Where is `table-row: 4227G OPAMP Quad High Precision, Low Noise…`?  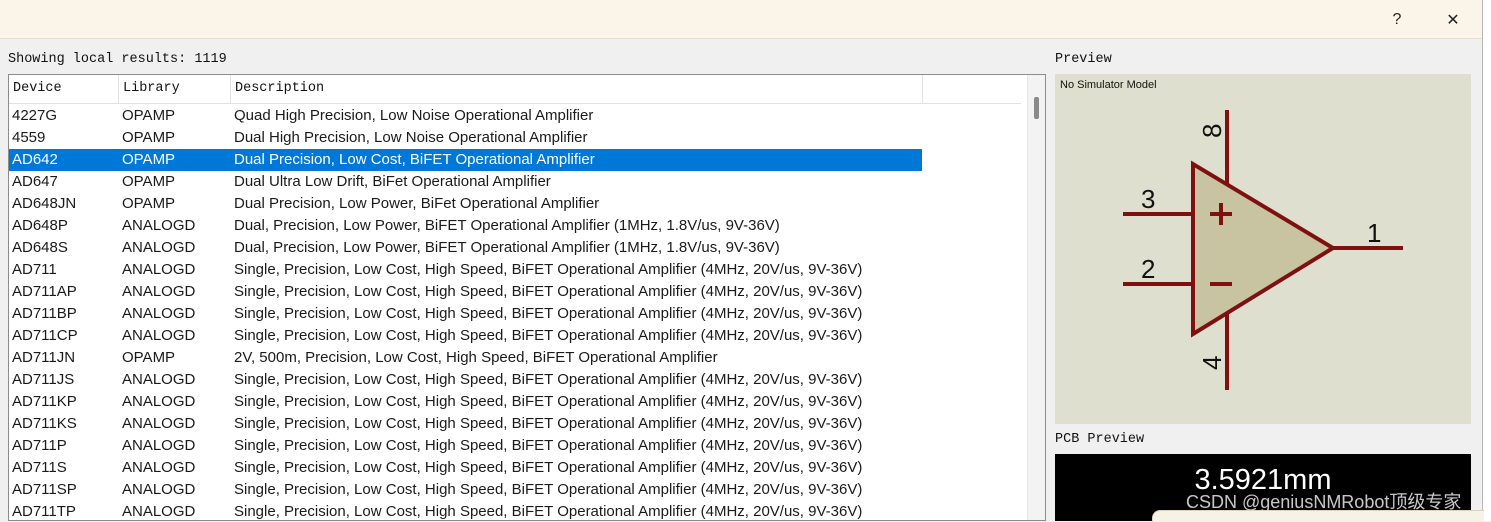
table-row: 4227G OPAMP Quad High Precision, Low Noise… is located at coordinates (465, 116).